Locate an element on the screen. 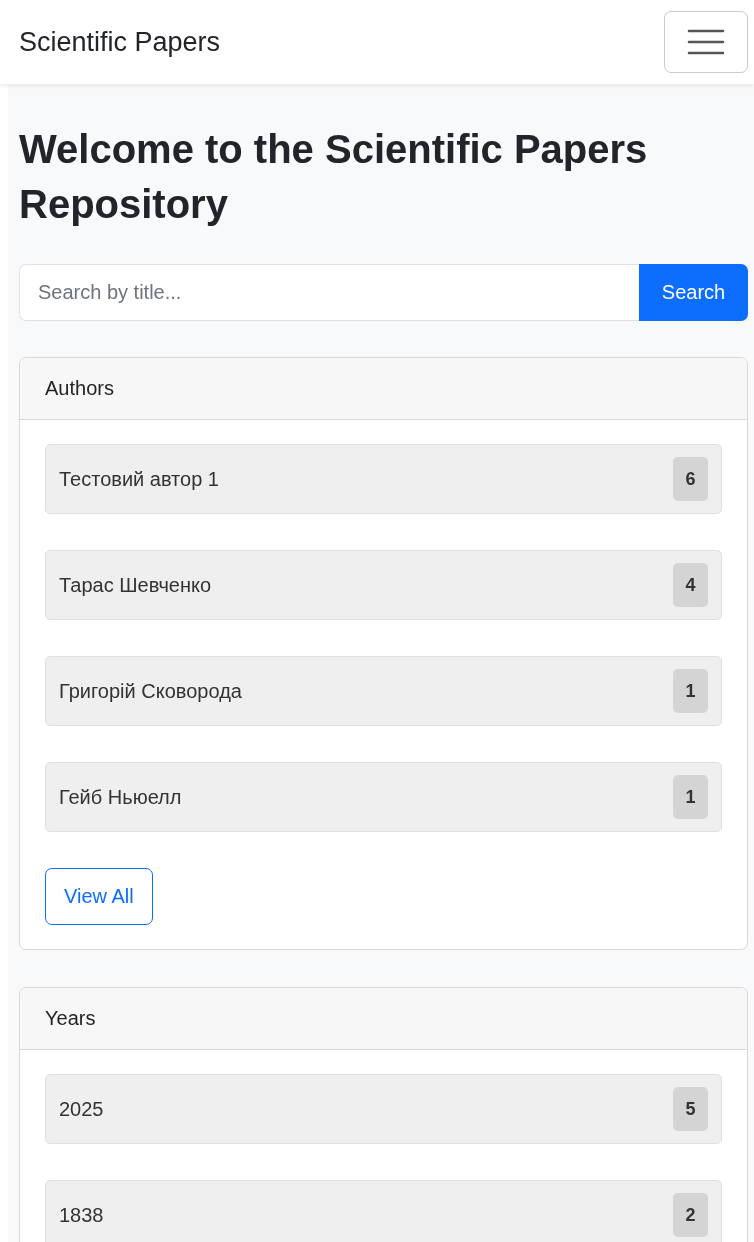 The width and height of the screenshot is (754, 1242). menu-button is located at coordinates (706, 42).